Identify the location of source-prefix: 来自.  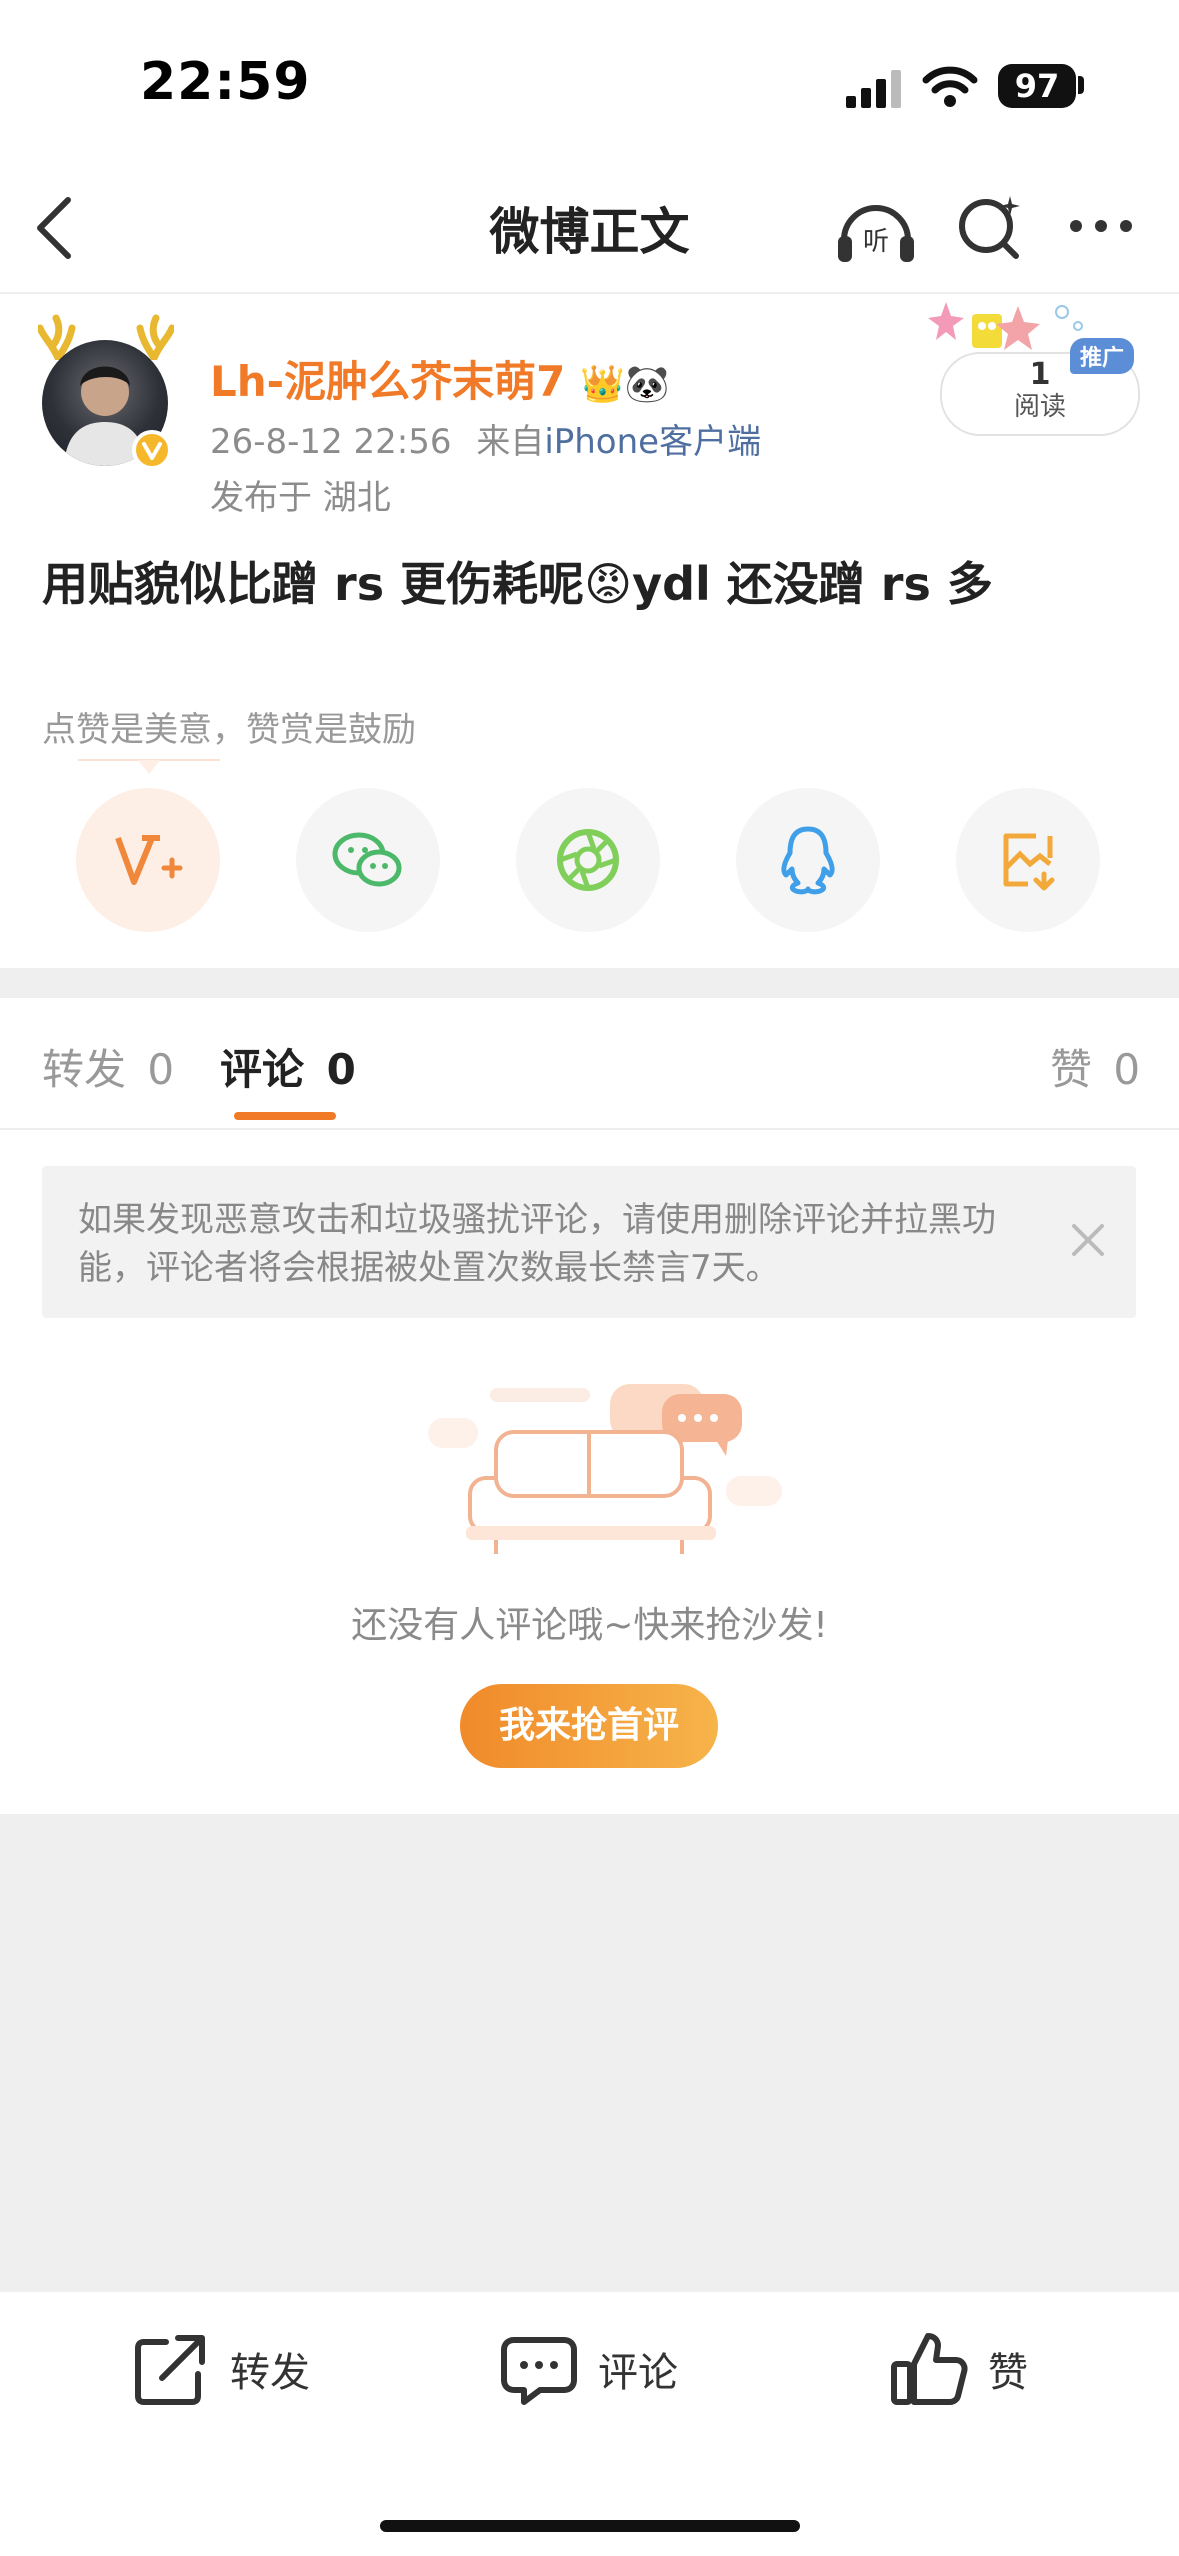
(510, 442).